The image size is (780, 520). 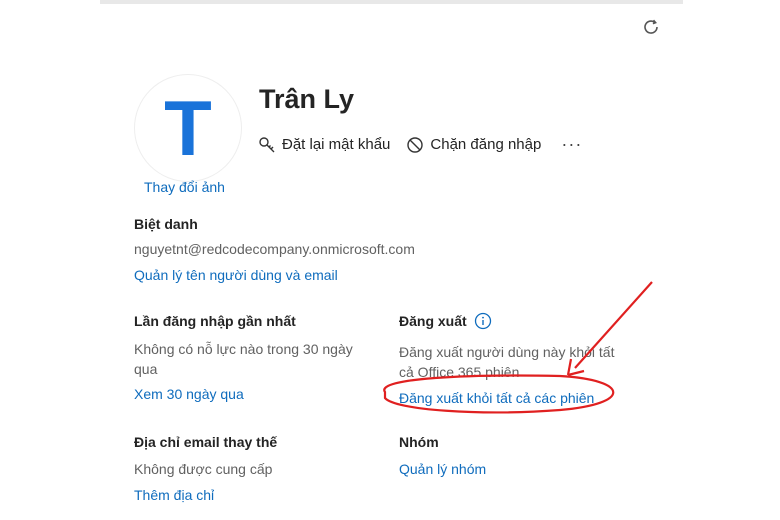 What do you see at coordinates (203, 469) in the screenshot?
I see `alt-email-value: Không được cung cấp` at bounding box center [203, 469].